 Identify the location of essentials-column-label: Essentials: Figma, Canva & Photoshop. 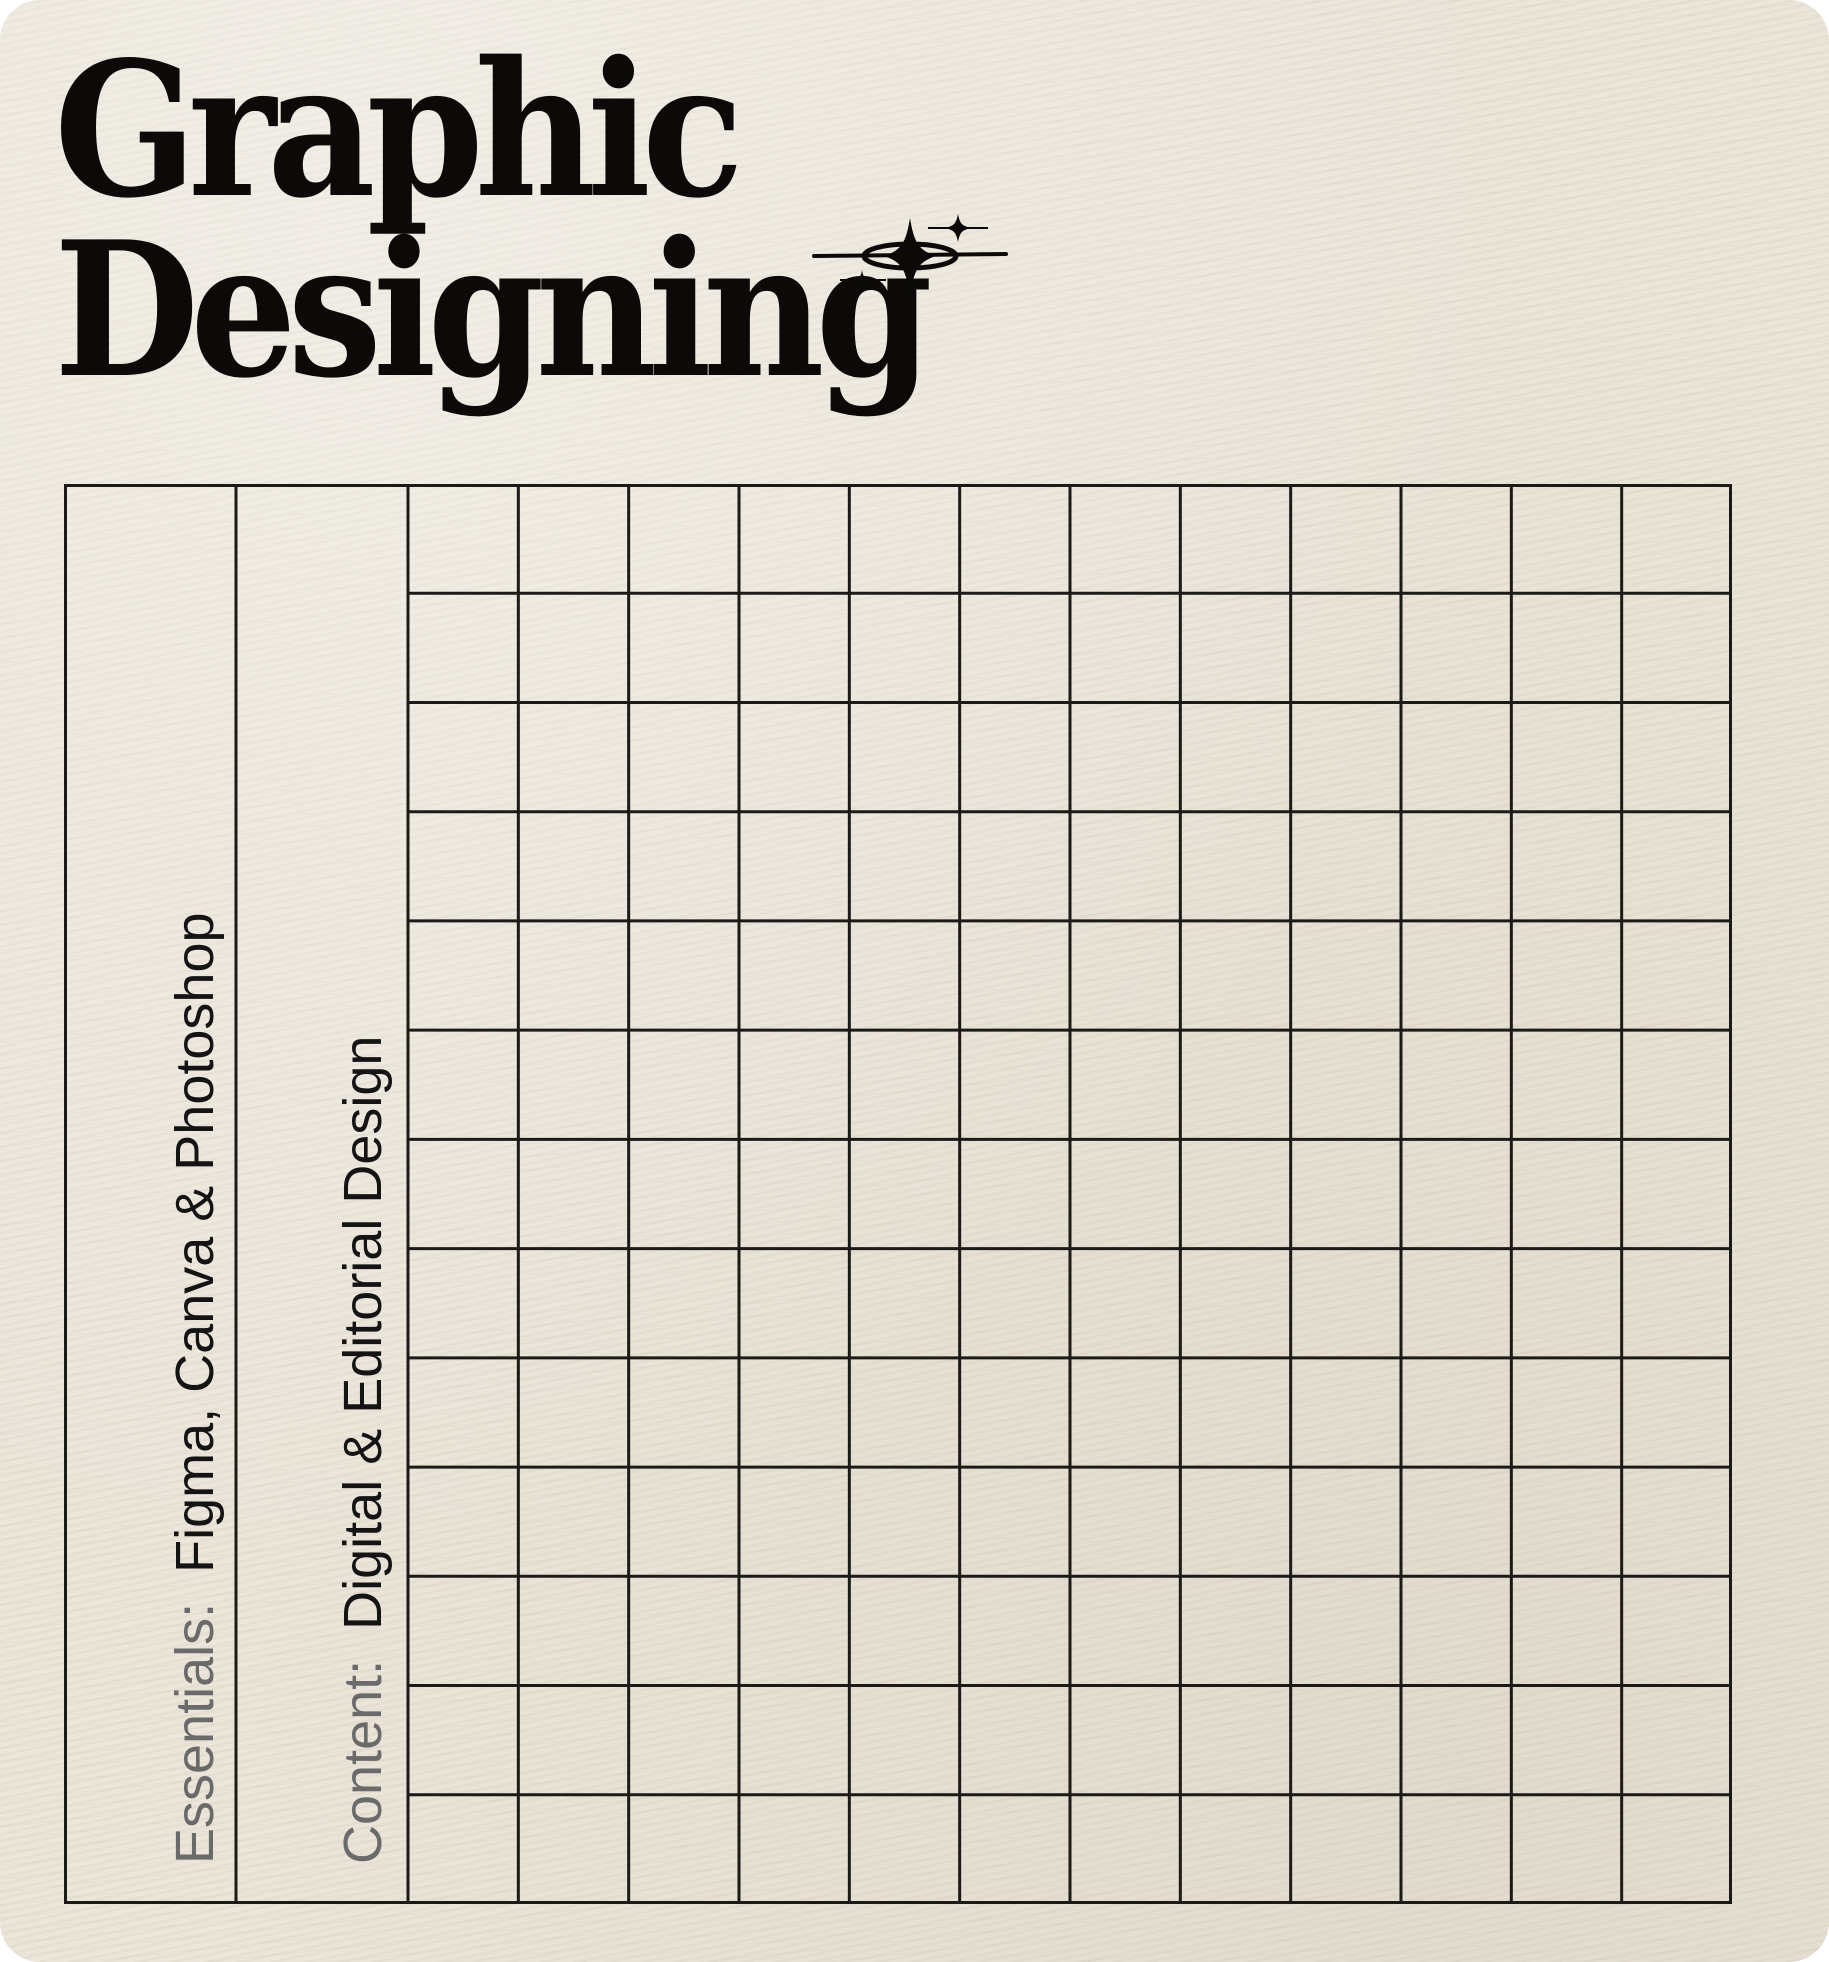
(195, 1388).